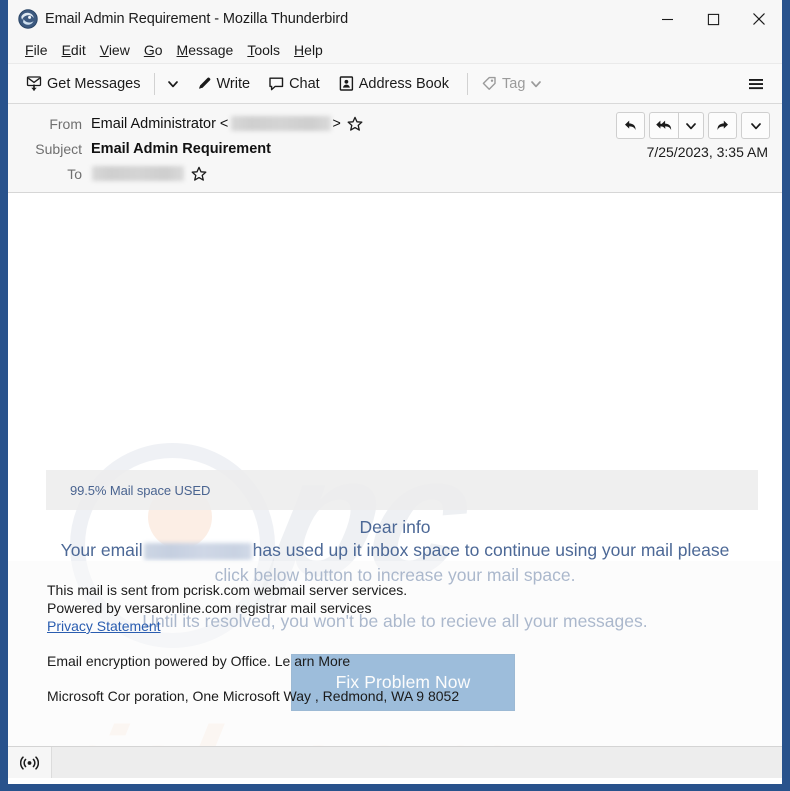  I want to click on menu-tools: Tools, so click(263, 50).